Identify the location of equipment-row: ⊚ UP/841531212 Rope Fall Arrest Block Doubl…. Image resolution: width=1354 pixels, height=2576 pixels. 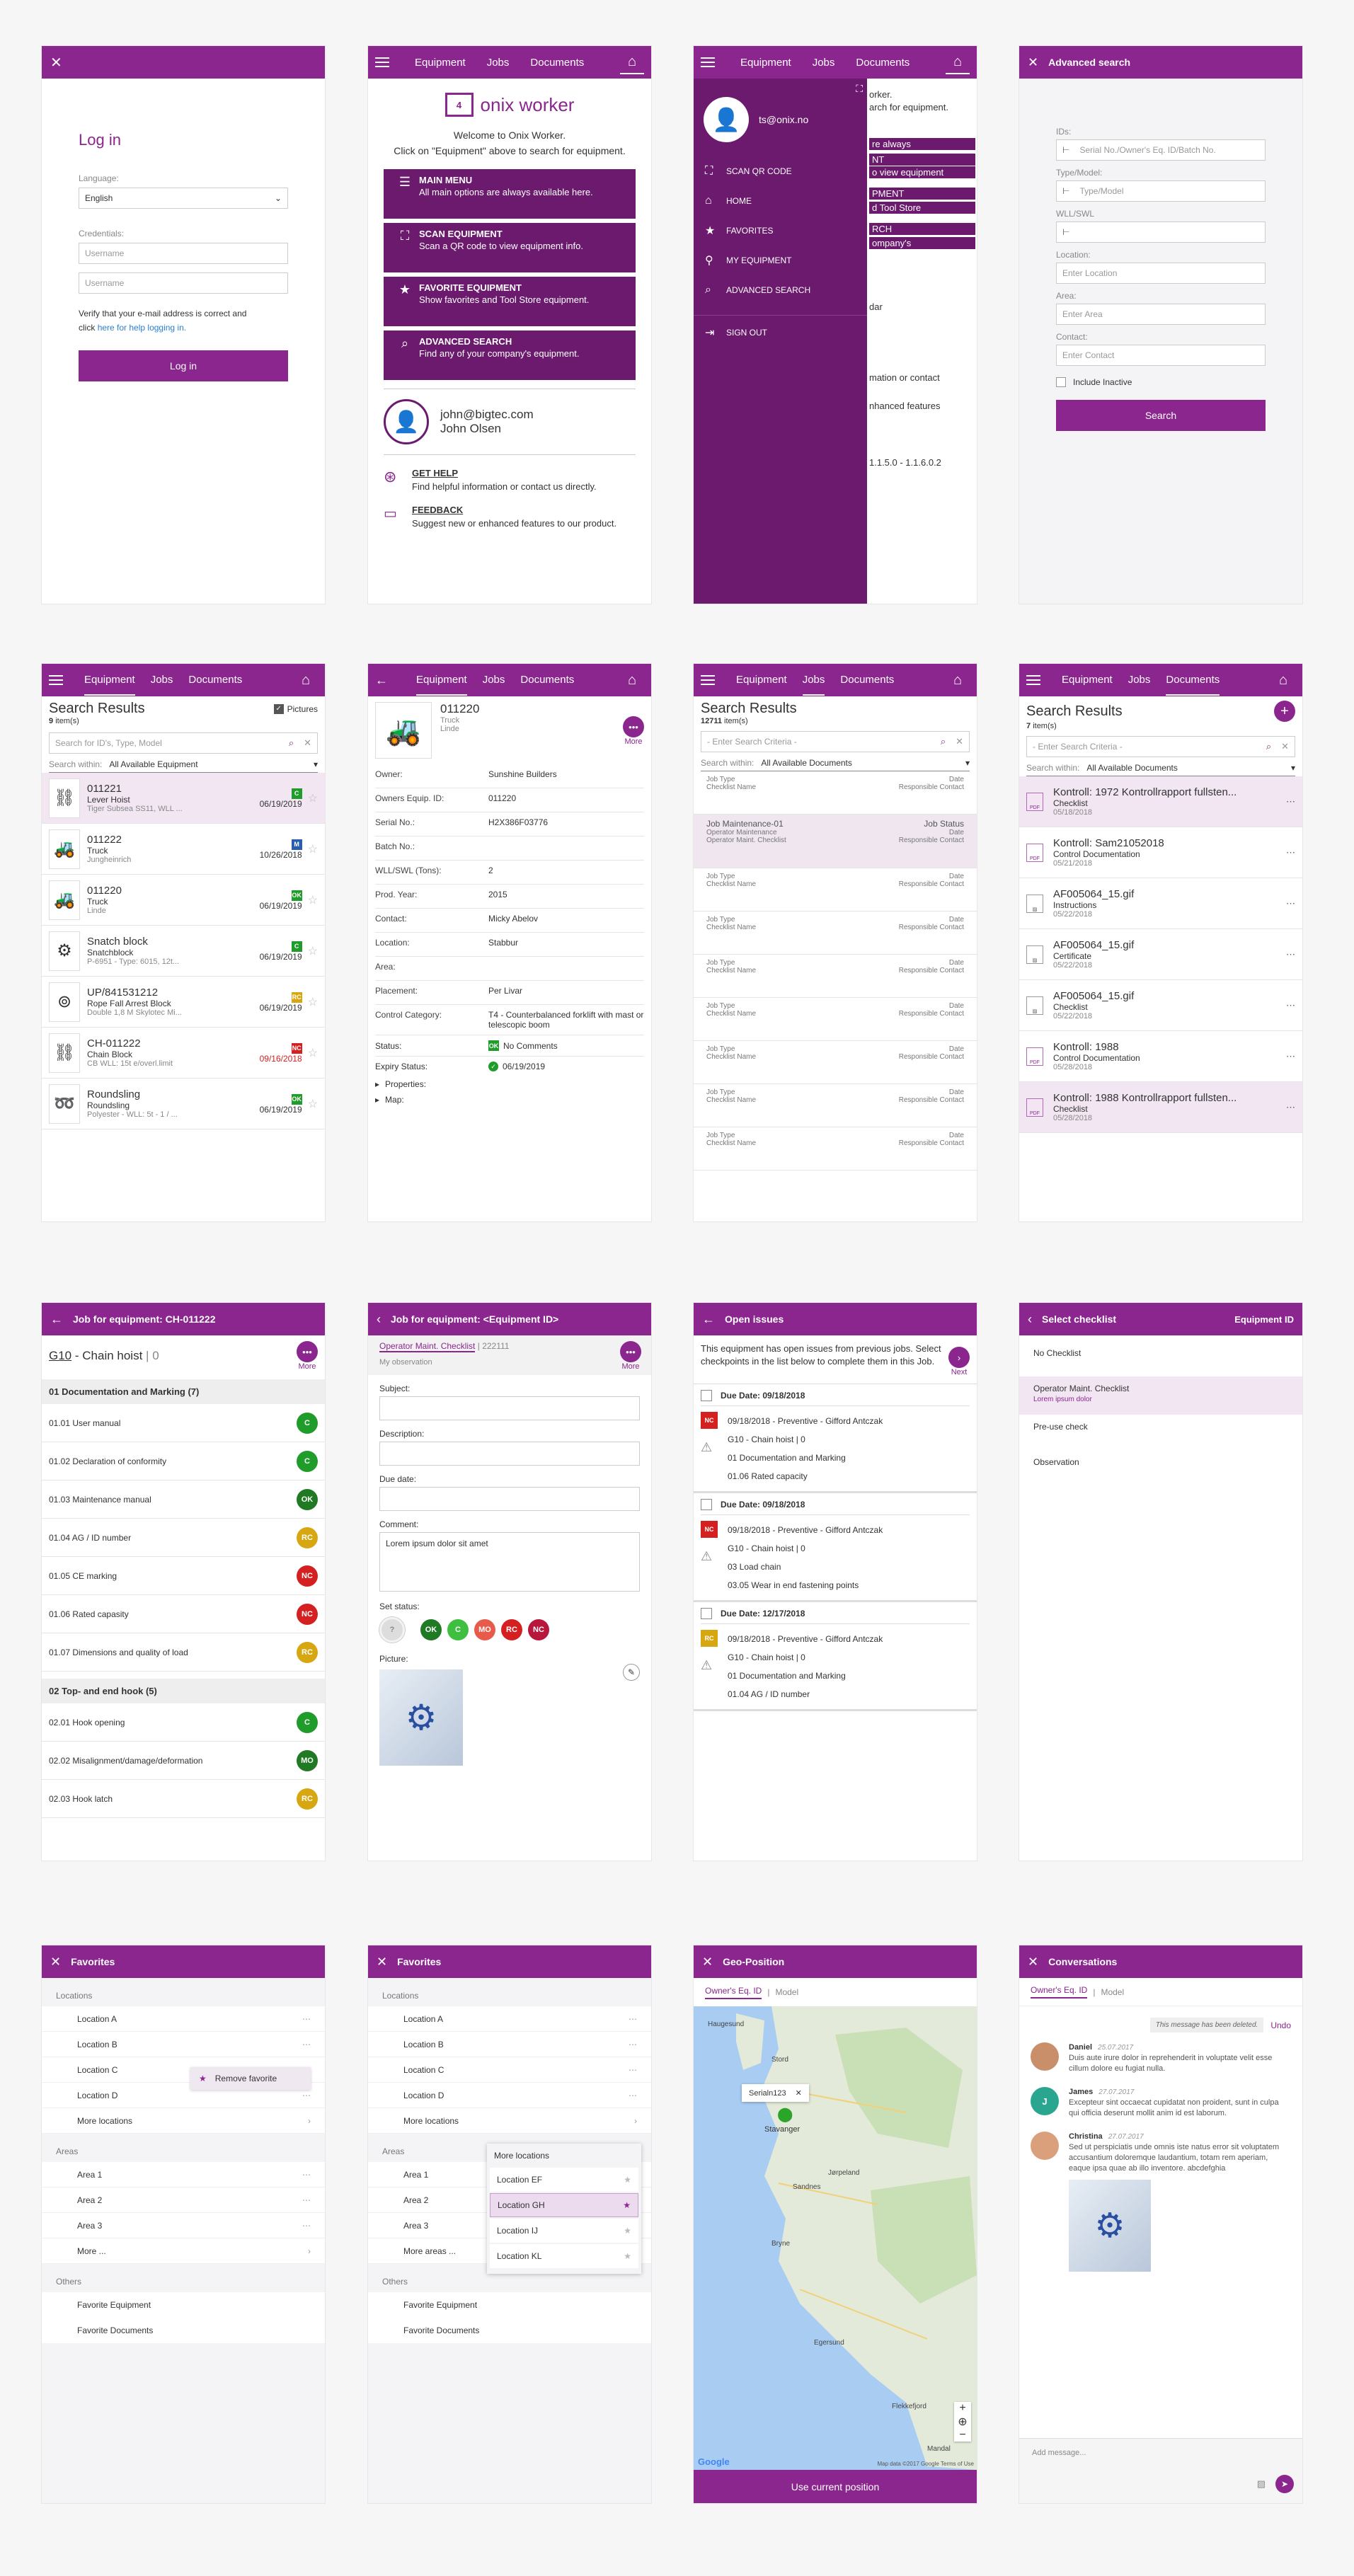
(183, 1003).